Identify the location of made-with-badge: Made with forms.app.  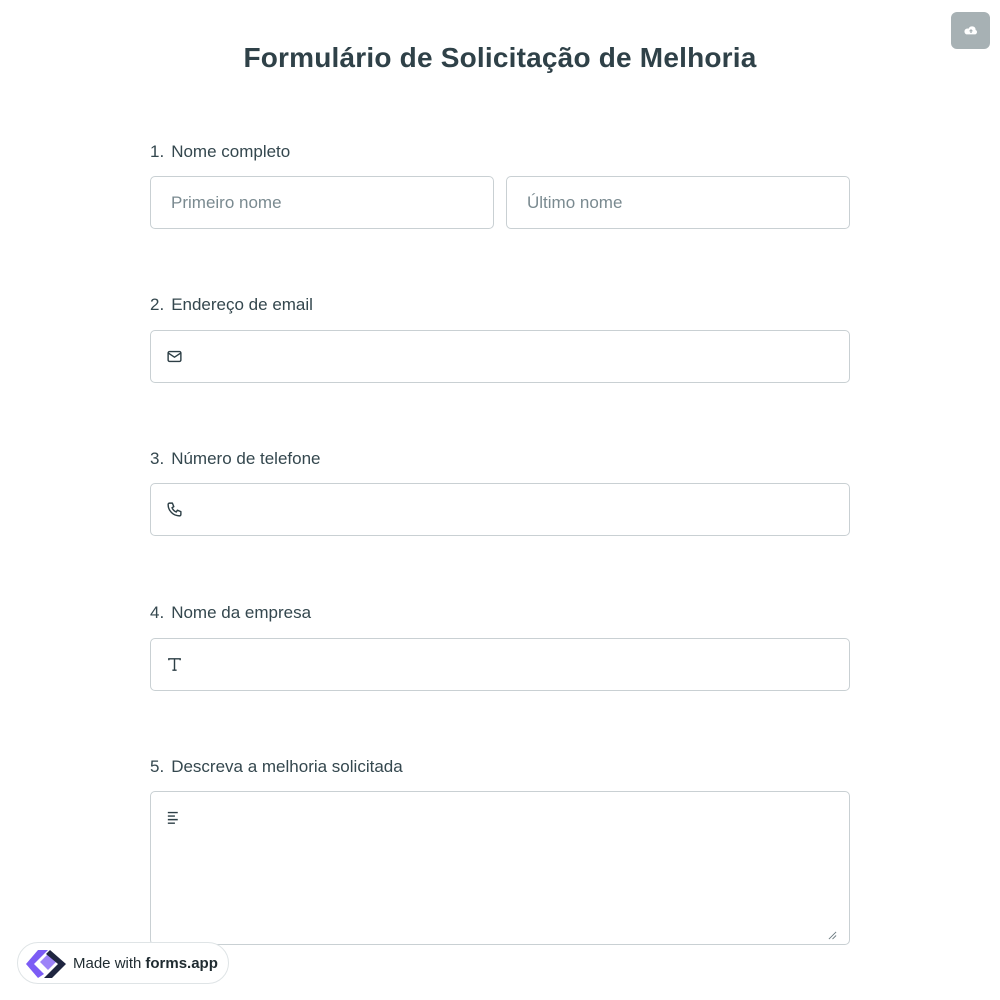
(123, 963).